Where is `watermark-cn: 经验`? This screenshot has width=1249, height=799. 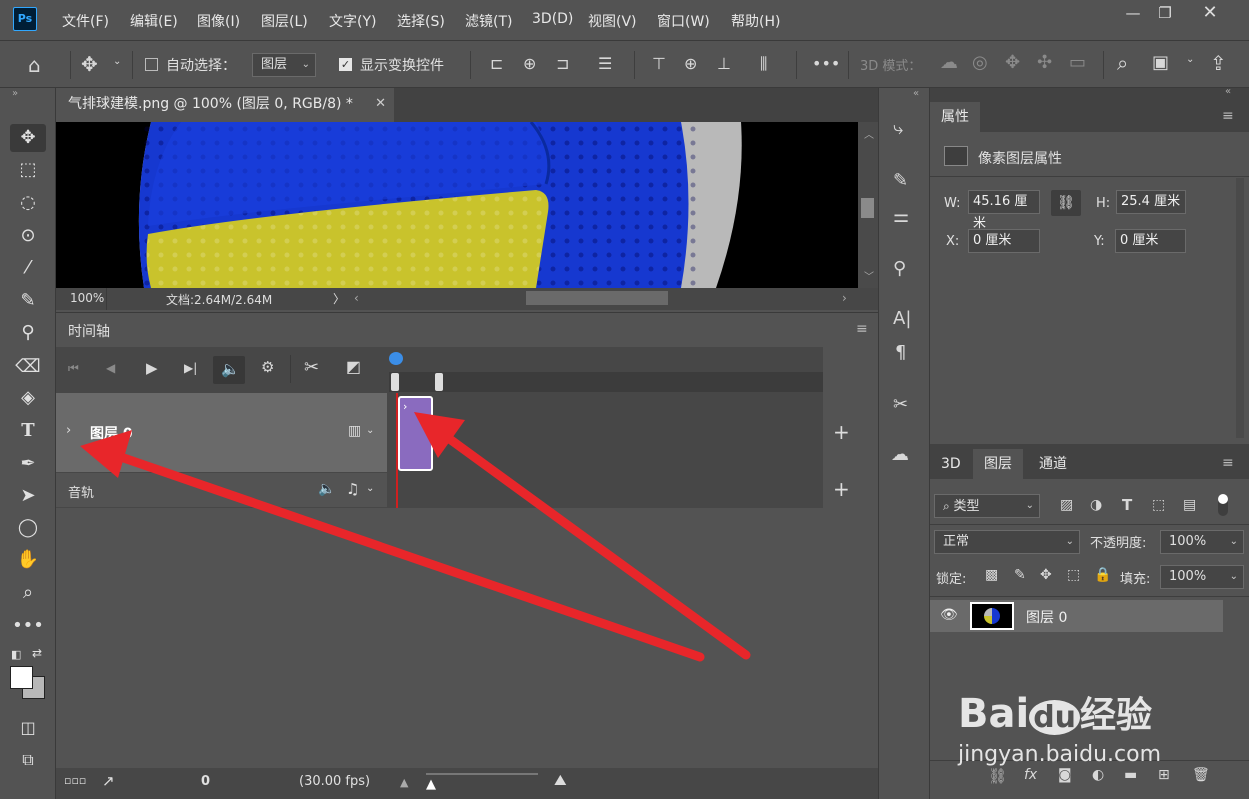
watermark-cn: 经验 is located at coordinates (1116, 715).